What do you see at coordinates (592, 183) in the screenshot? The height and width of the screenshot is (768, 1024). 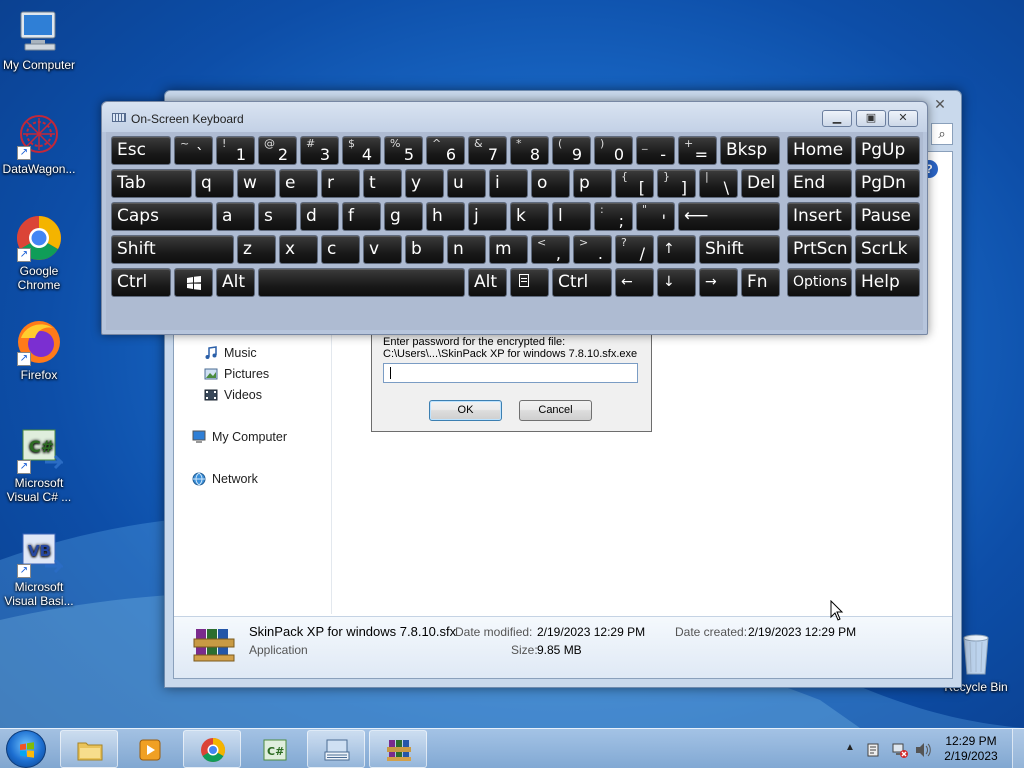 I see `key-p: p` at bounding box center [592, 183].